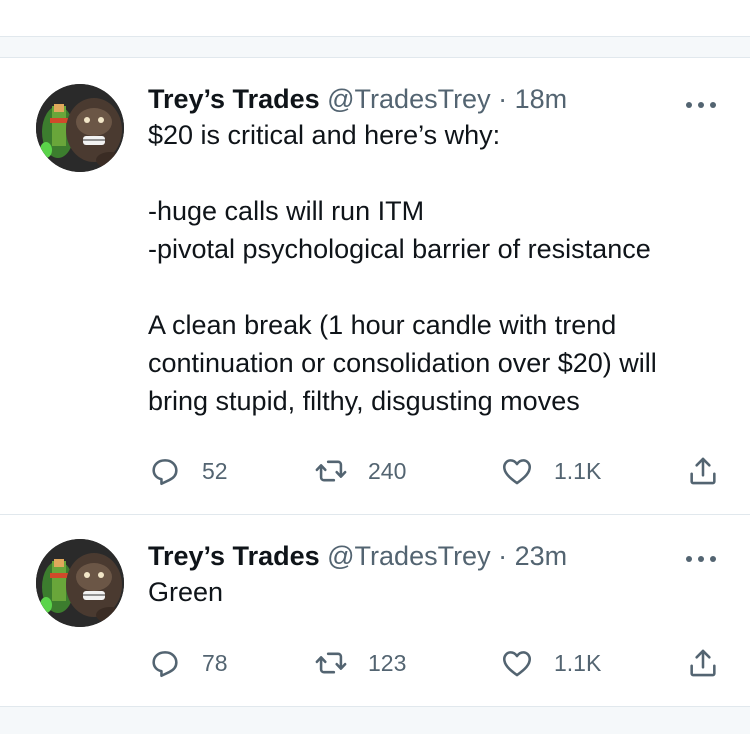  Describe the element at coordinates (541, 556) in the screenshot. I see `timestamp: 23m` at that location.